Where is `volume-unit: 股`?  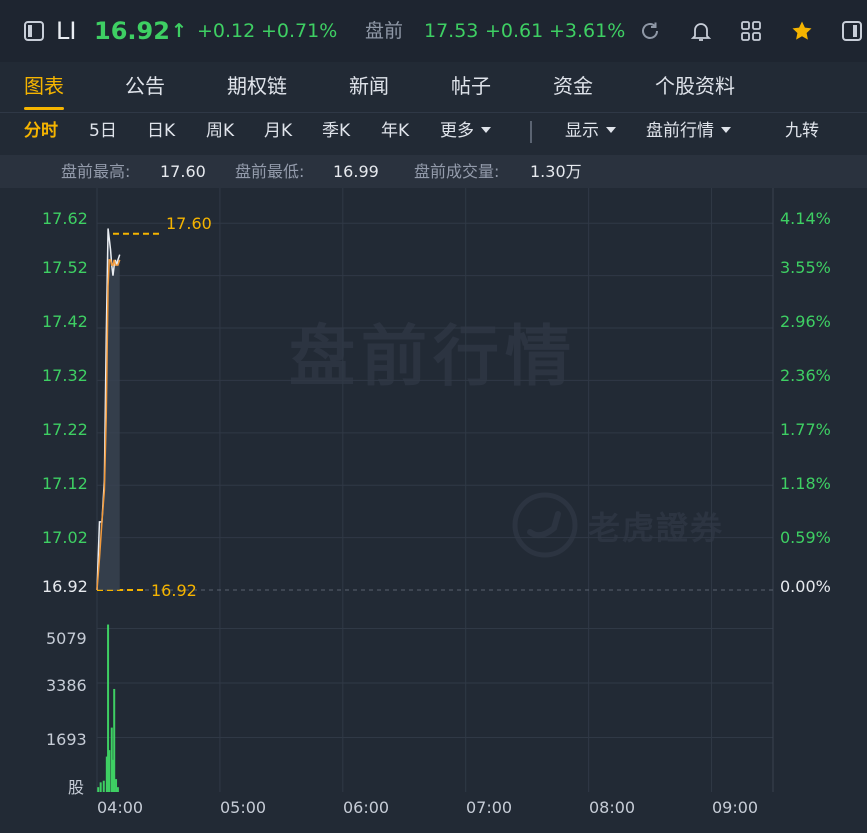 volume-unit: 股 is located at coordinates (76, 787).